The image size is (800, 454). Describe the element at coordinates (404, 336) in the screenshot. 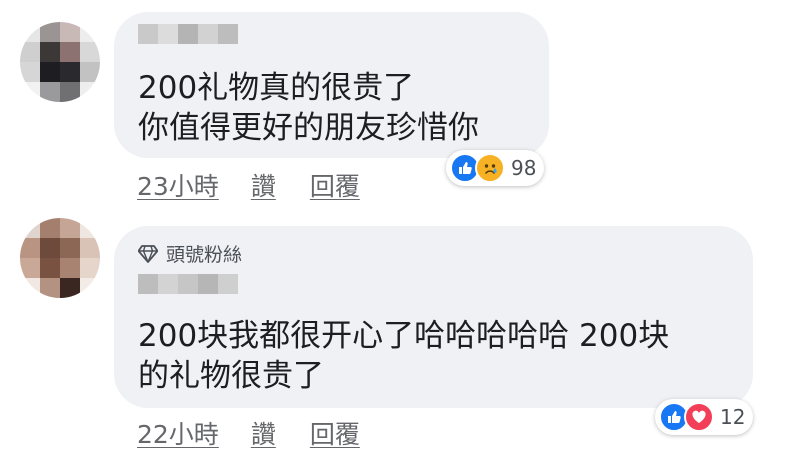

I see `comment-text-line: 200块我都很开心了哈哈哈哈哈 200块` at that location.